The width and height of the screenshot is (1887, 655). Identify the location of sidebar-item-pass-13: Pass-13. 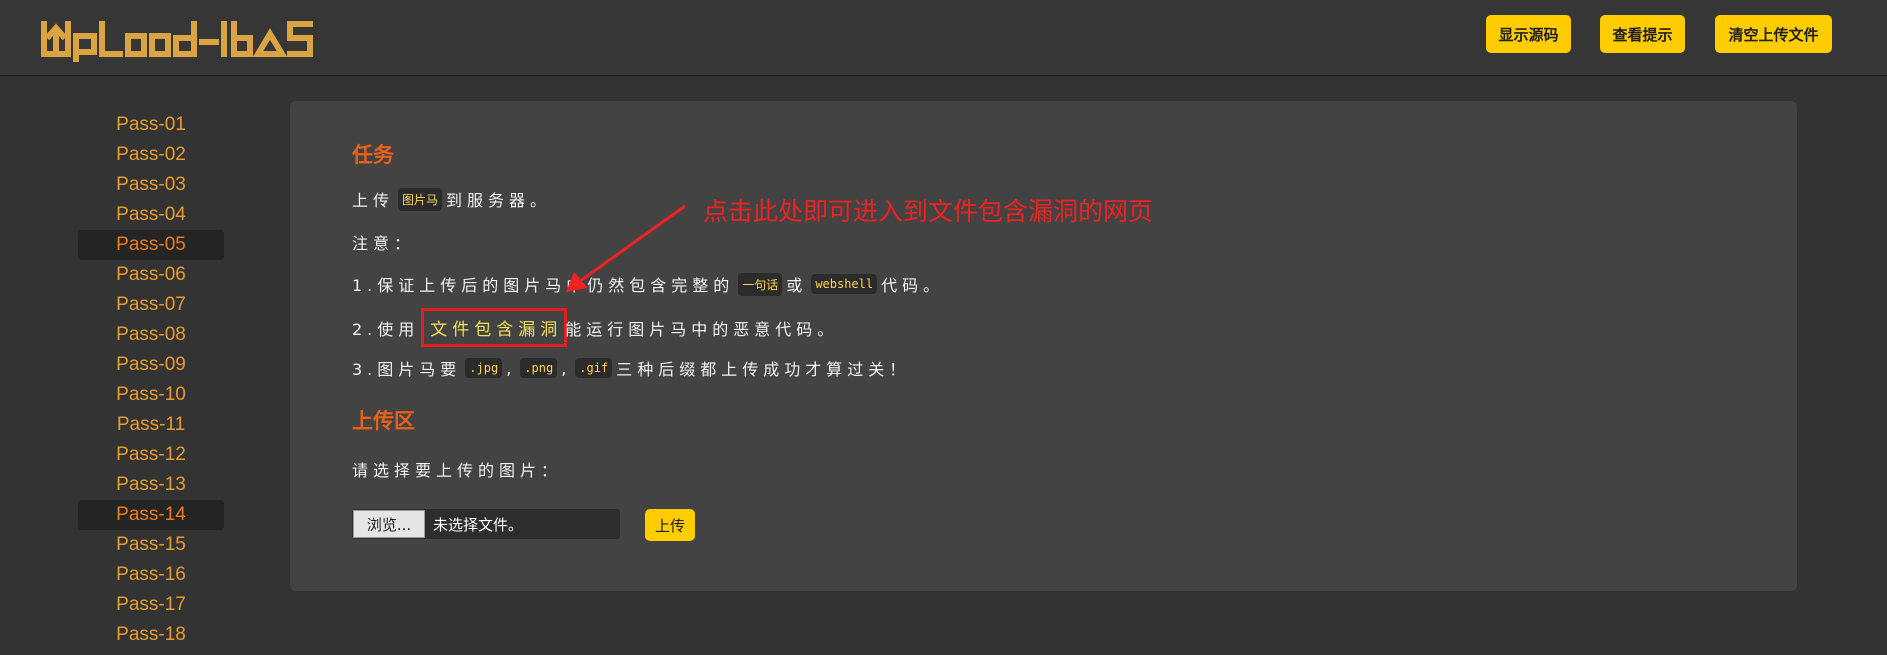
(151, 485).